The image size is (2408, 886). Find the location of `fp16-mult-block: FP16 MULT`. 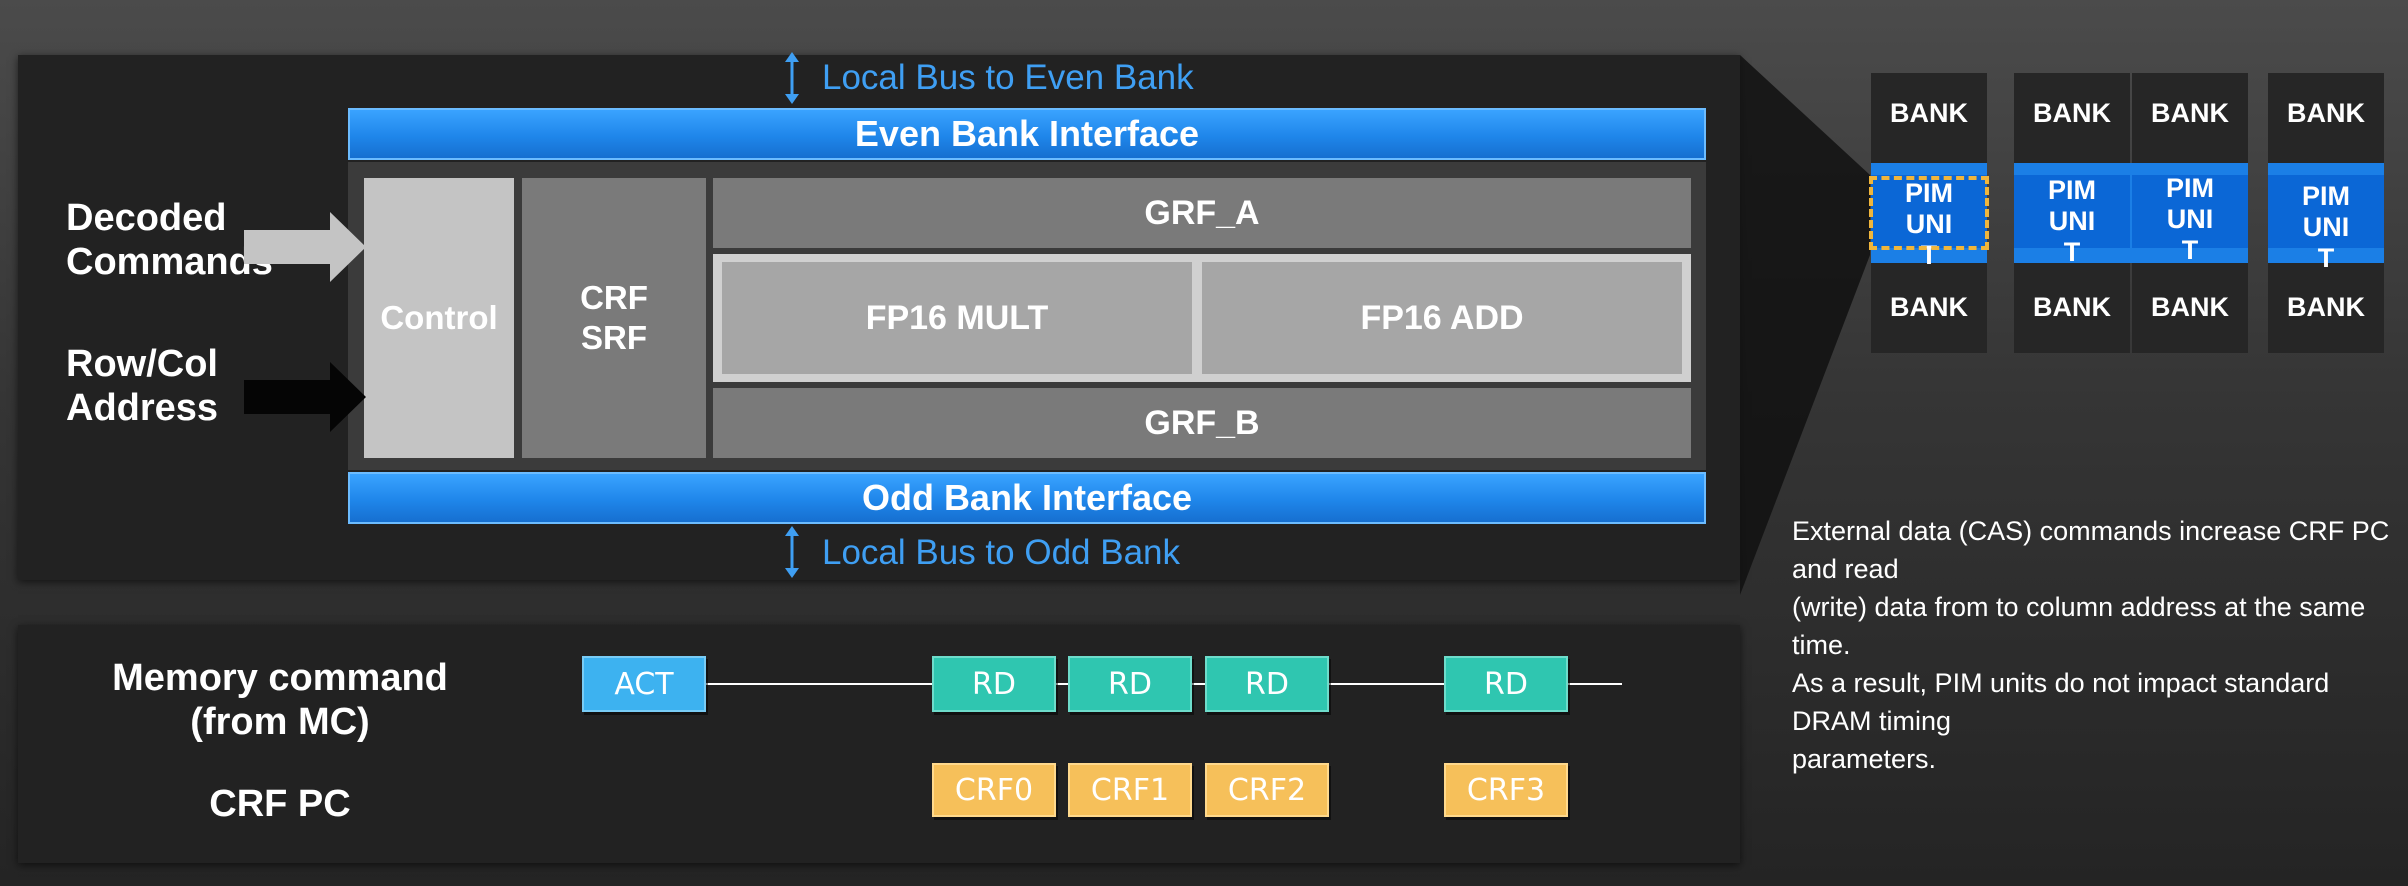

fp16-mult-block: FP16 MULT is located at coordinates (957, 318).